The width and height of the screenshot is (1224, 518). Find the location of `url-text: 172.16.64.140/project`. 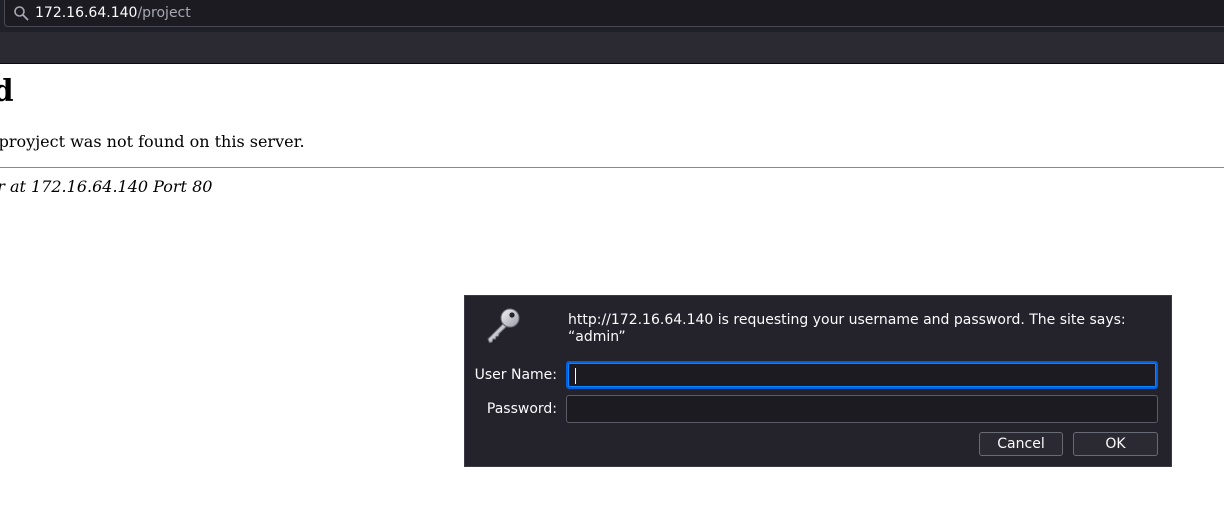

url-text: 172.16.64.140/project is located at coordinates (113, 13).